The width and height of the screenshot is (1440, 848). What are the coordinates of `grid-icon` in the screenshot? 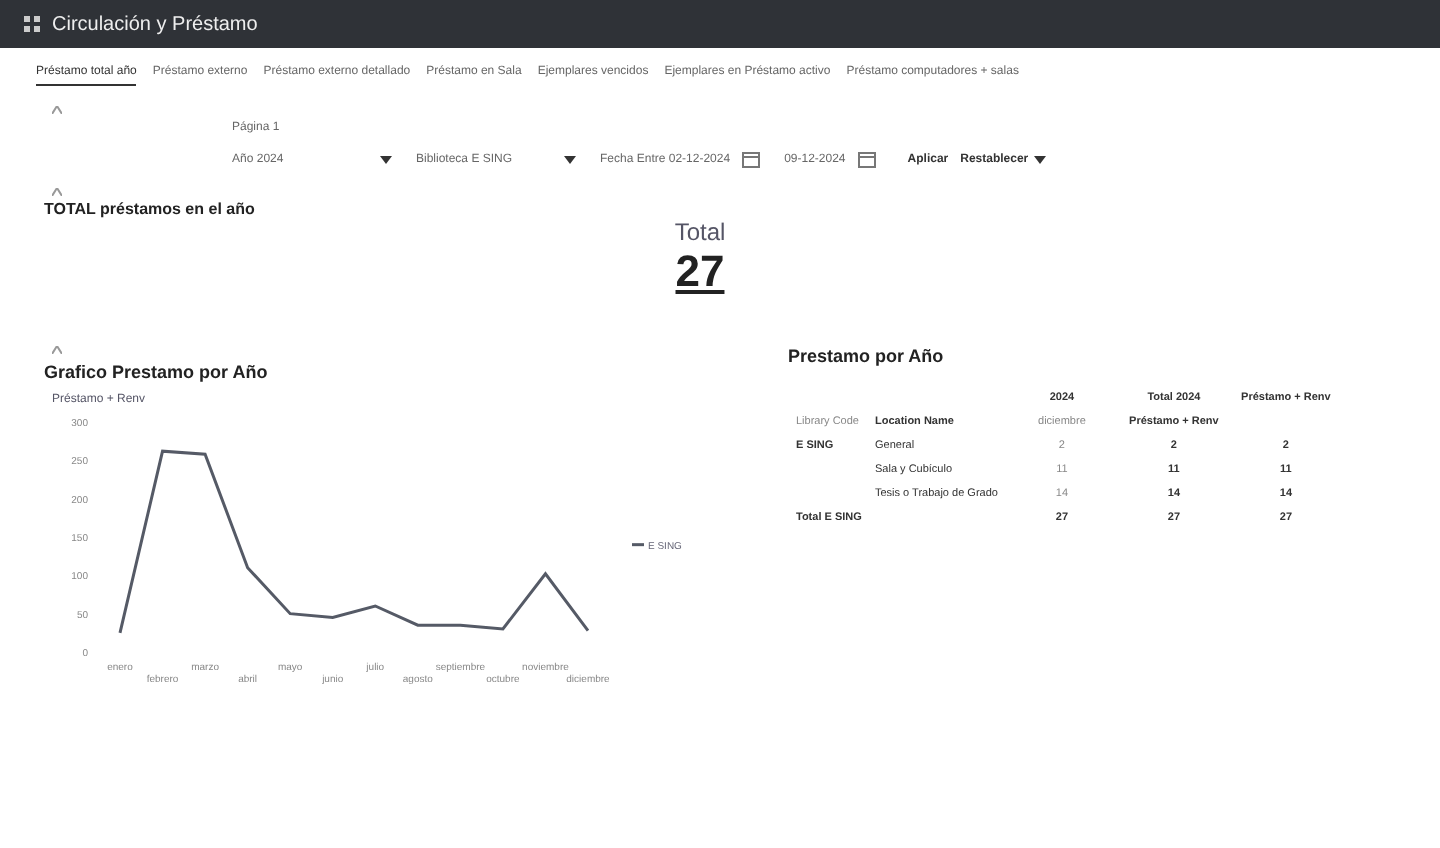 It's located at (32, 24).